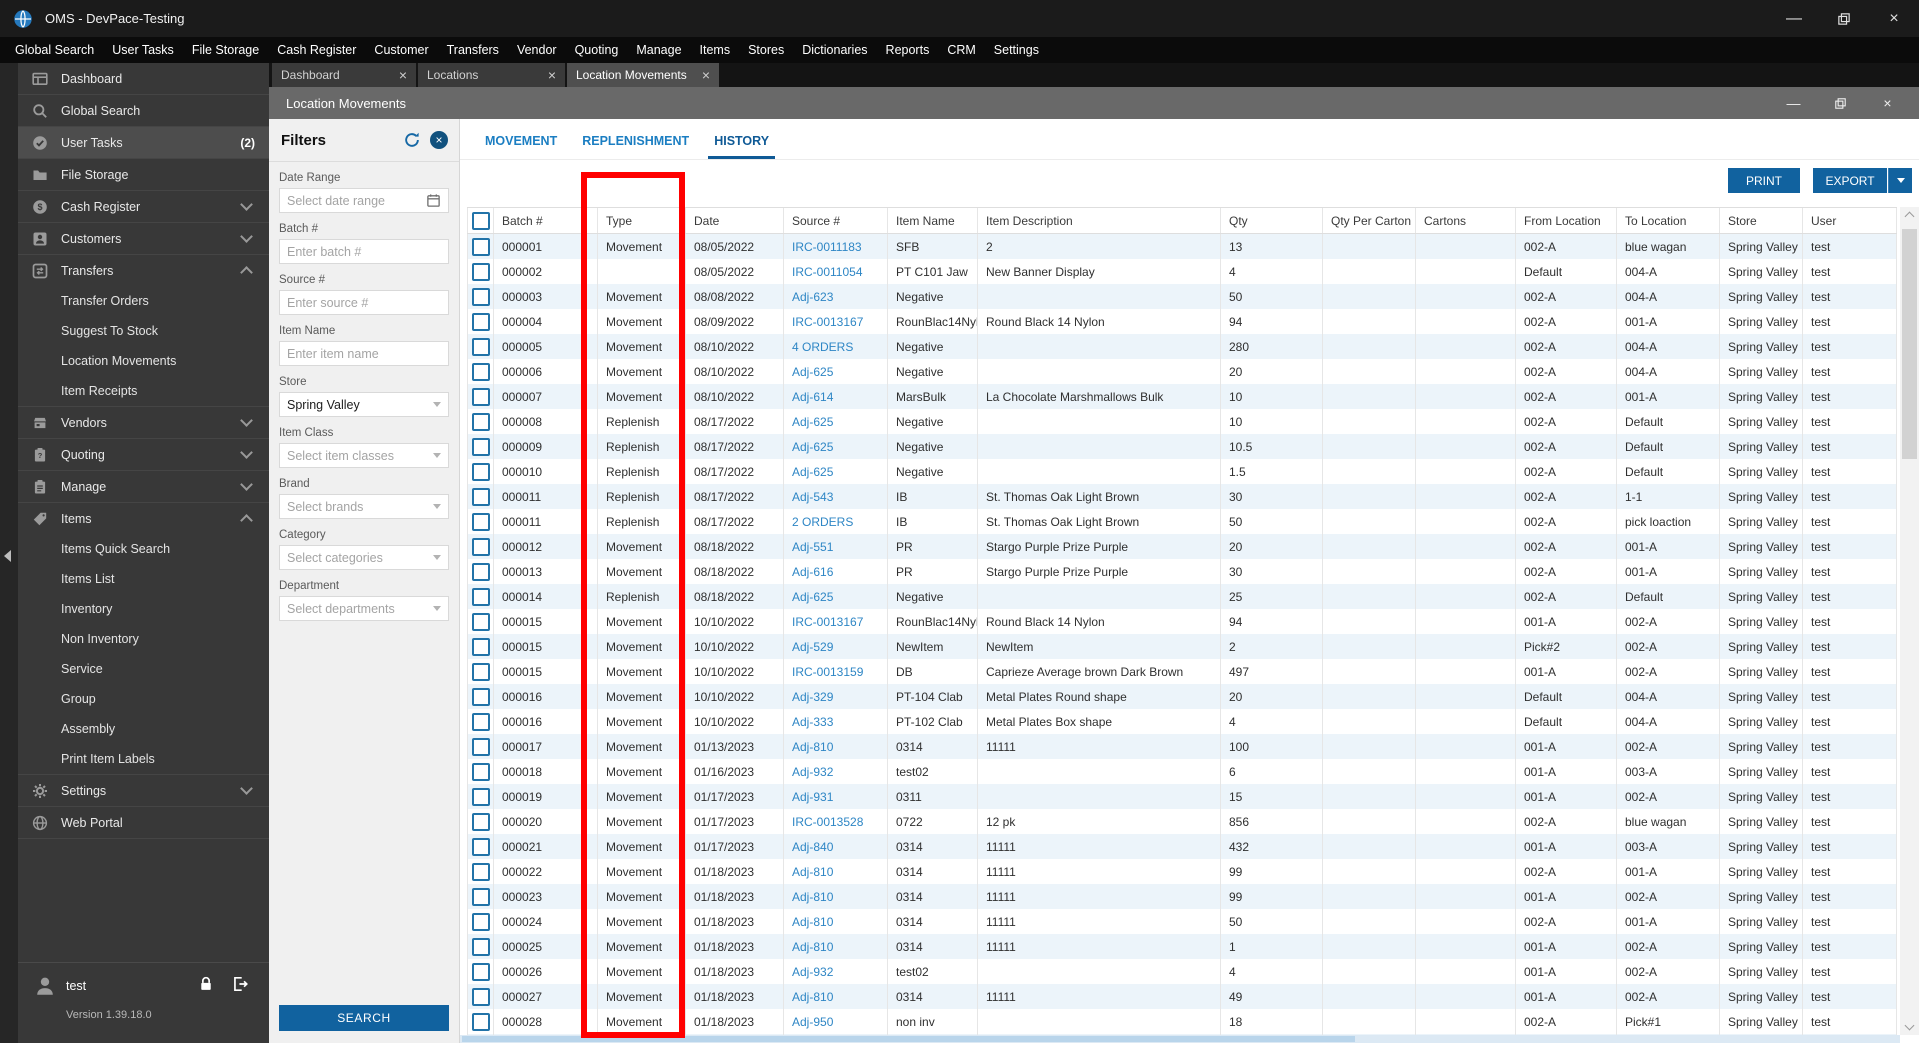 The height and width of the screenshot is (1043, 1919). Describe the element at coordinates (240, 984) in the screenshot. I see `logout-icon` at that location.